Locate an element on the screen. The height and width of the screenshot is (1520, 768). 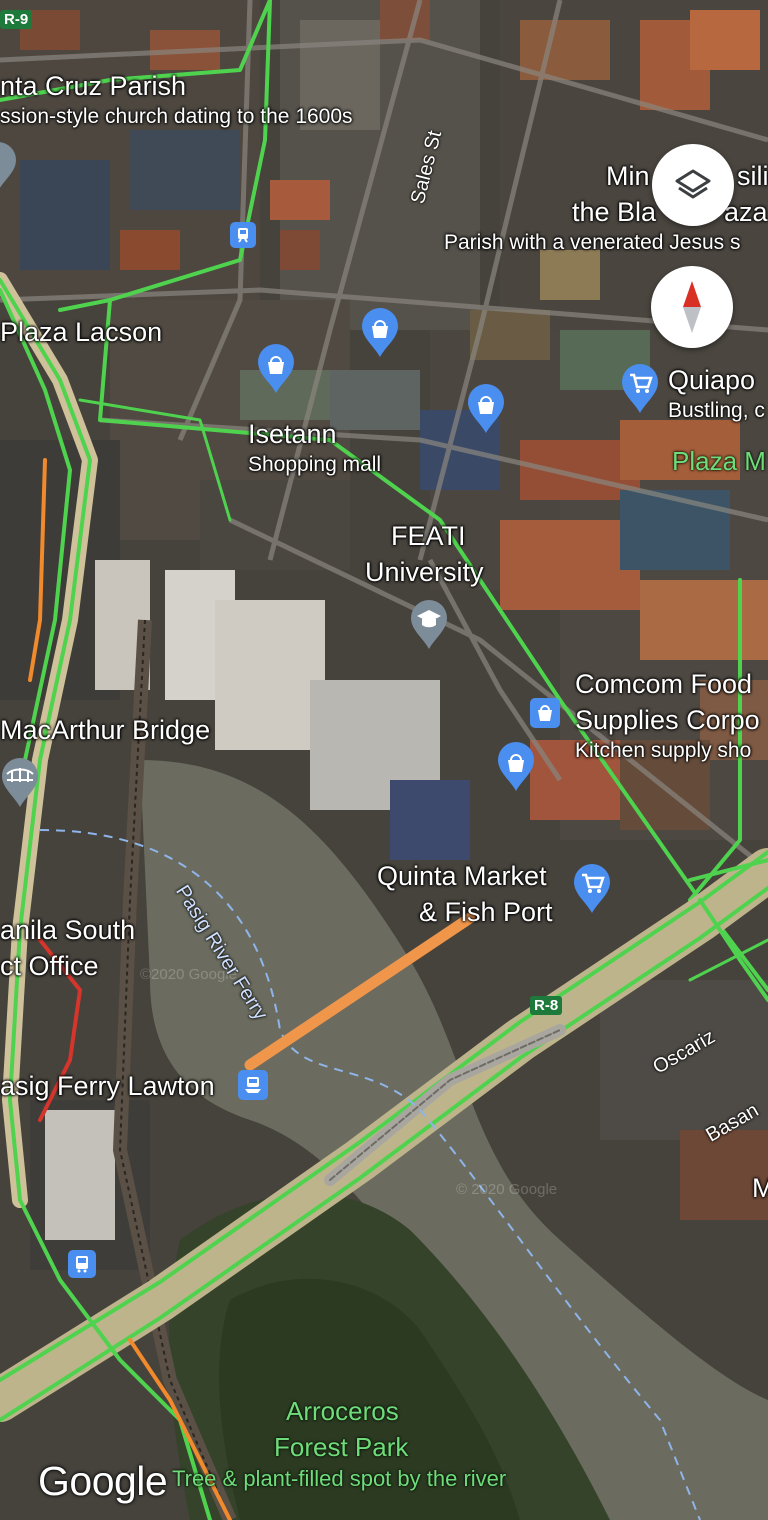
bus-icon is located at coordinates (82, 1264).